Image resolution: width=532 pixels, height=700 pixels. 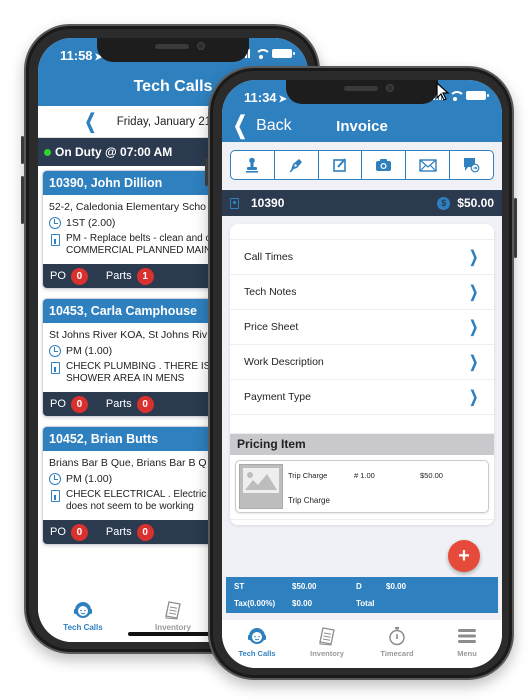 What do you see at coordinates (239, 586) in the screenshot?
I see `subtotal-label: ST` at bounding box center [239, 586].